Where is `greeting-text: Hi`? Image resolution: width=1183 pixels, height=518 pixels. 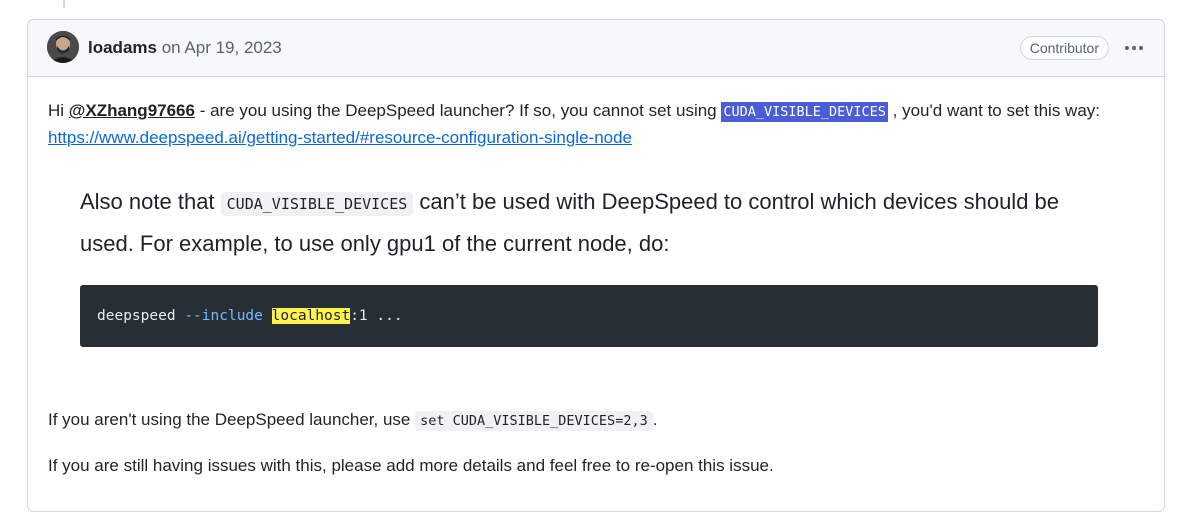 greeting-text: Hi is located at coordinates (58, 110).